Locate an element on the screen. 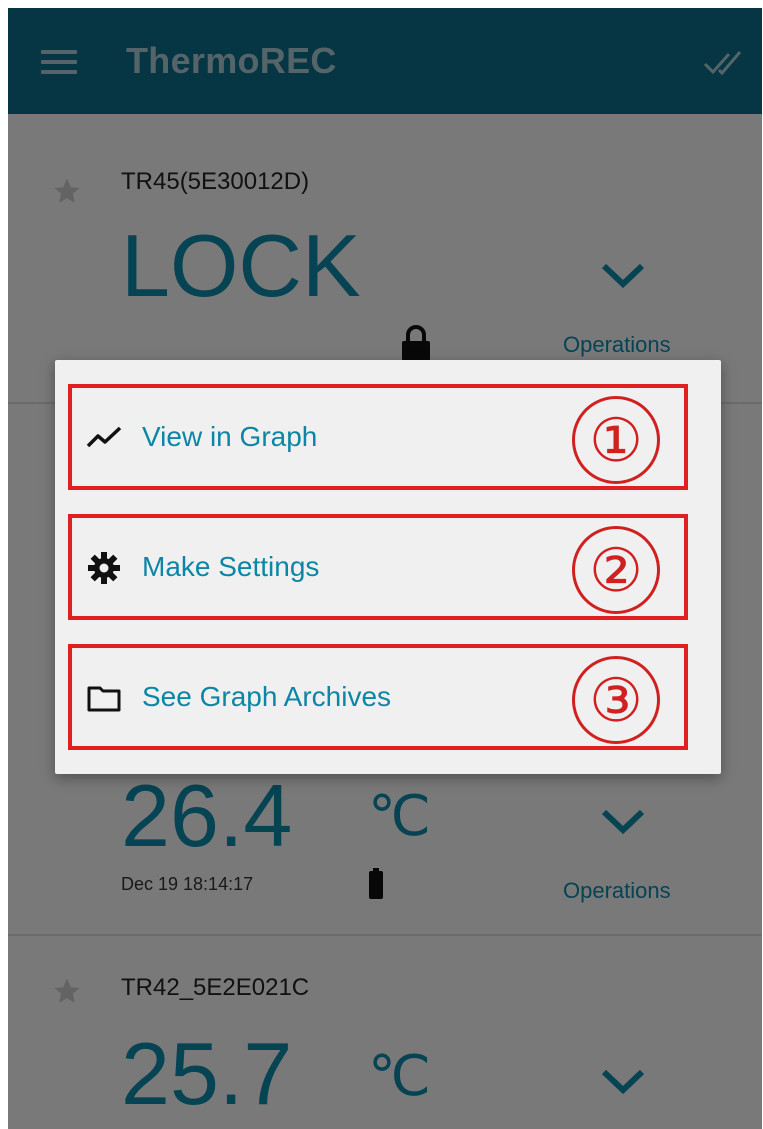 Image resolution: width=763 pixels, height=1129 pixels. menu-item-label: Make Settings is located at coordinates (231, 566).